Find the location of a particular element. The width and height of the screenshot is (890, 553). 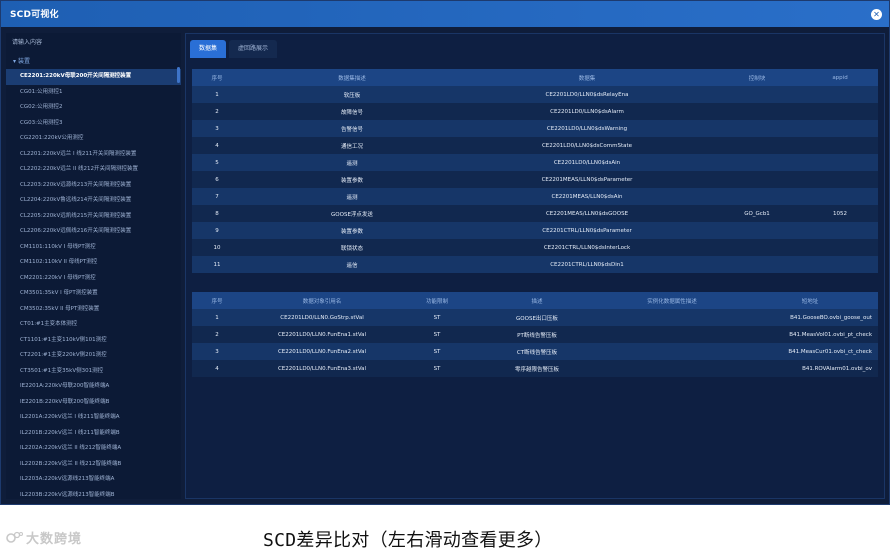

sidebar-device-item: IL2201B:220kV远兰 I 线211智能终端B is located at coordinates (93, 434).